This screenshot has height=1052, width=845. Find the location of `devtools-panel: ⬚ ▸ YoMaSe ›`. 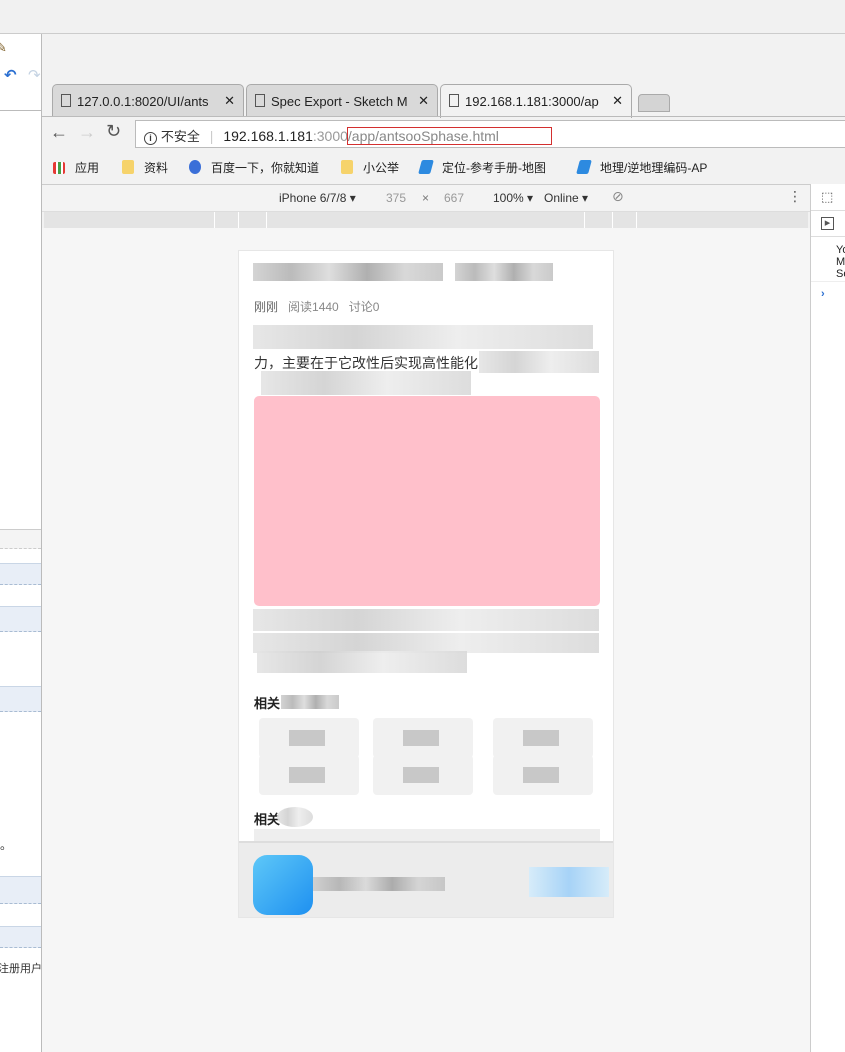

devtools-panel: ⬚ ▸ YoMaSe › is located at coordinates (827, 618).